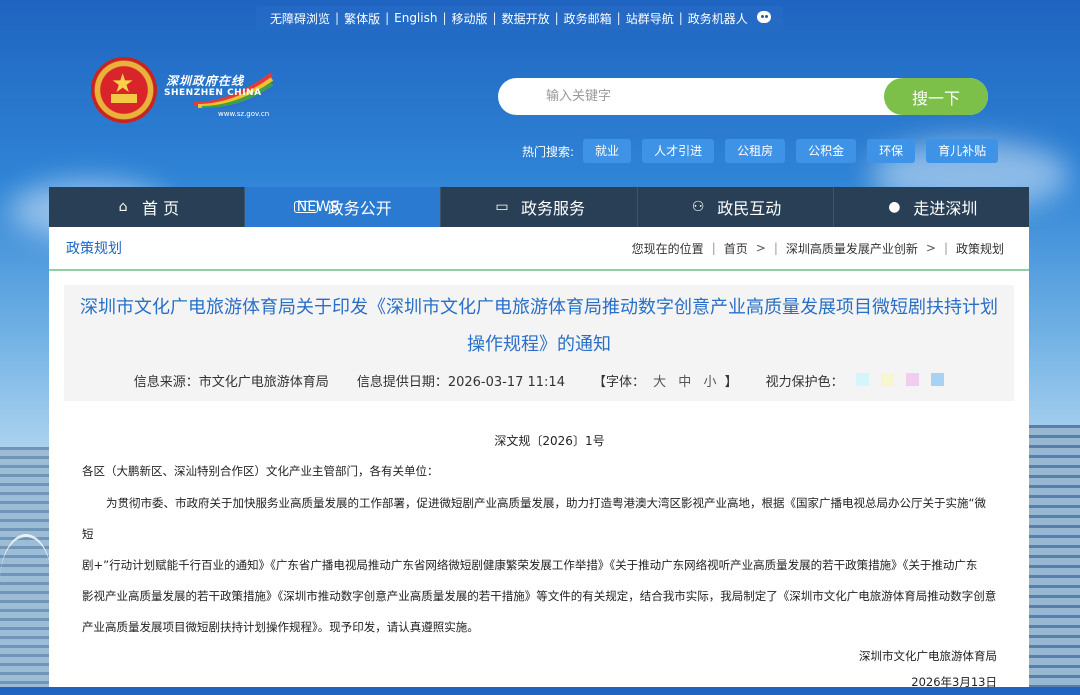 This screenshot has width=1080, height=695. I want to click on hot-tag: 公租房, so click(755, 151).